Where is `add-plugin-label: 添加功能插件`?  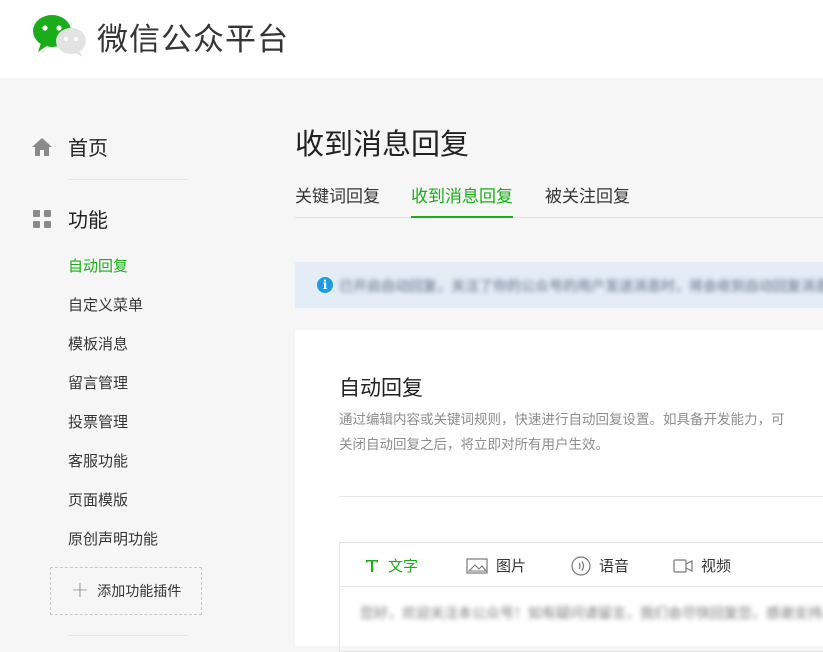
add-plugin-label: 添加功能插件 is located at coordinates (139, 592).